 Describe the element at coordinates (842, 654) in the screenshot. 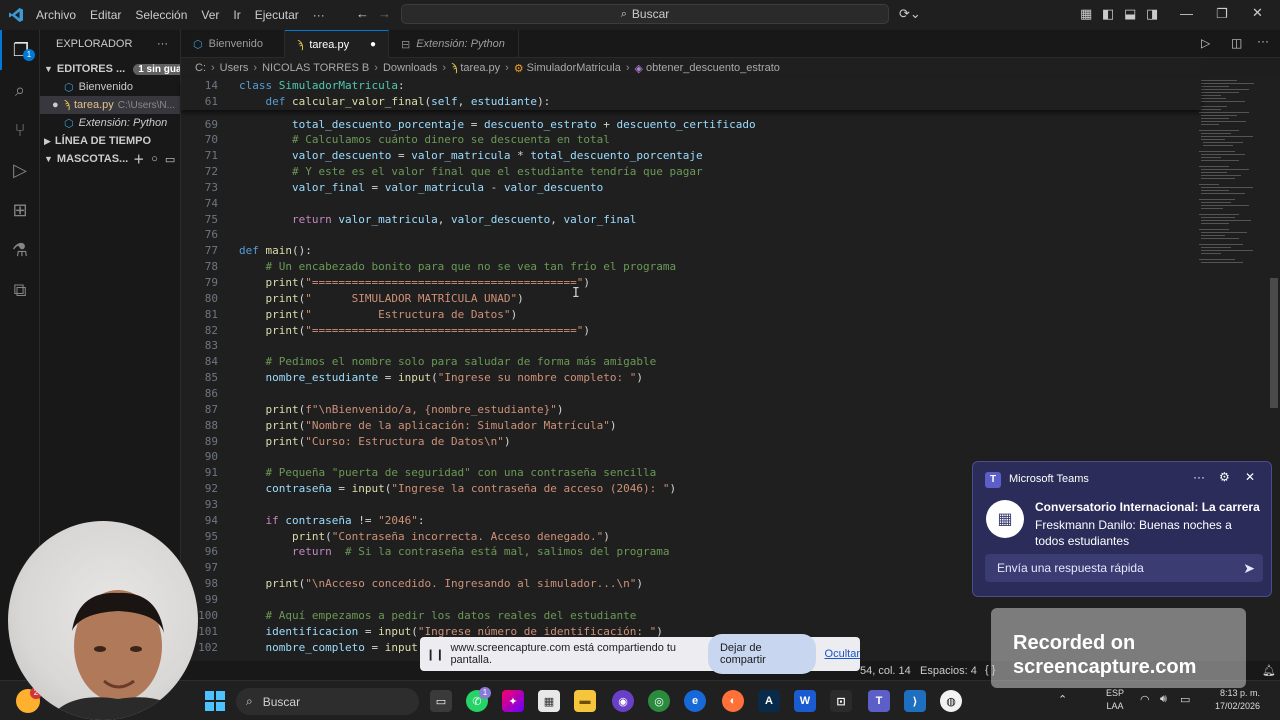

I see `hide-share-bar-link: Ocultar` at that location.